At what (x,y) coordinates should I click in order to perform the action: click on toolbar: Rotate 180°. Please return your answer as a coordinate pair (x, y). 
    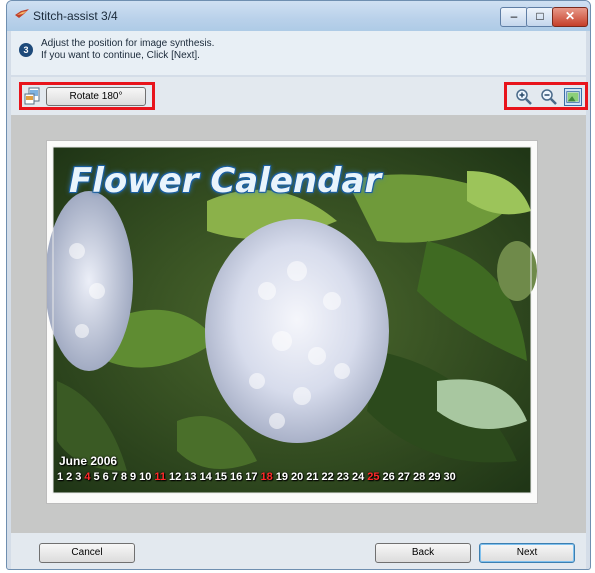
    Looking at the image, I should click on (299, 96).